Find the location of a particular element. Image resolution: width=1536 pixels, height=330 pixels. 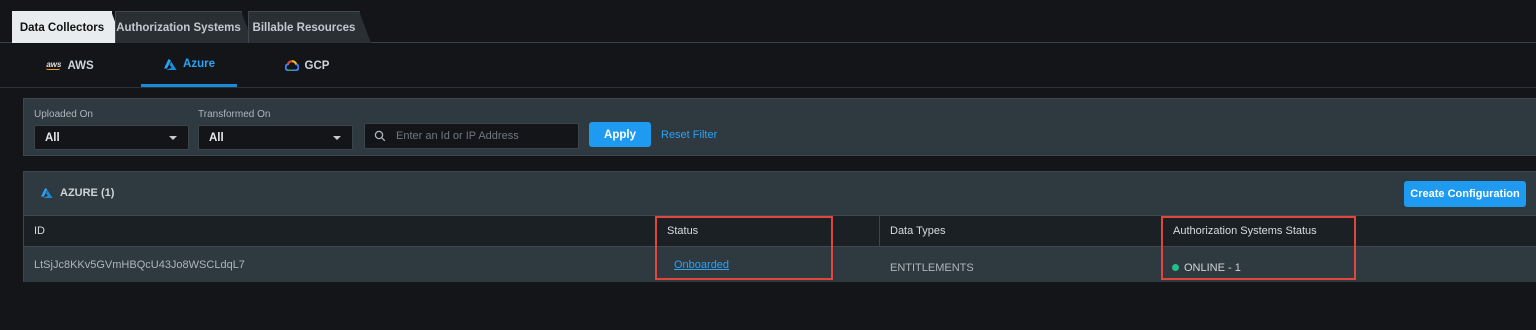

uploaded-on-value: All is located at coordinates (52, 137).